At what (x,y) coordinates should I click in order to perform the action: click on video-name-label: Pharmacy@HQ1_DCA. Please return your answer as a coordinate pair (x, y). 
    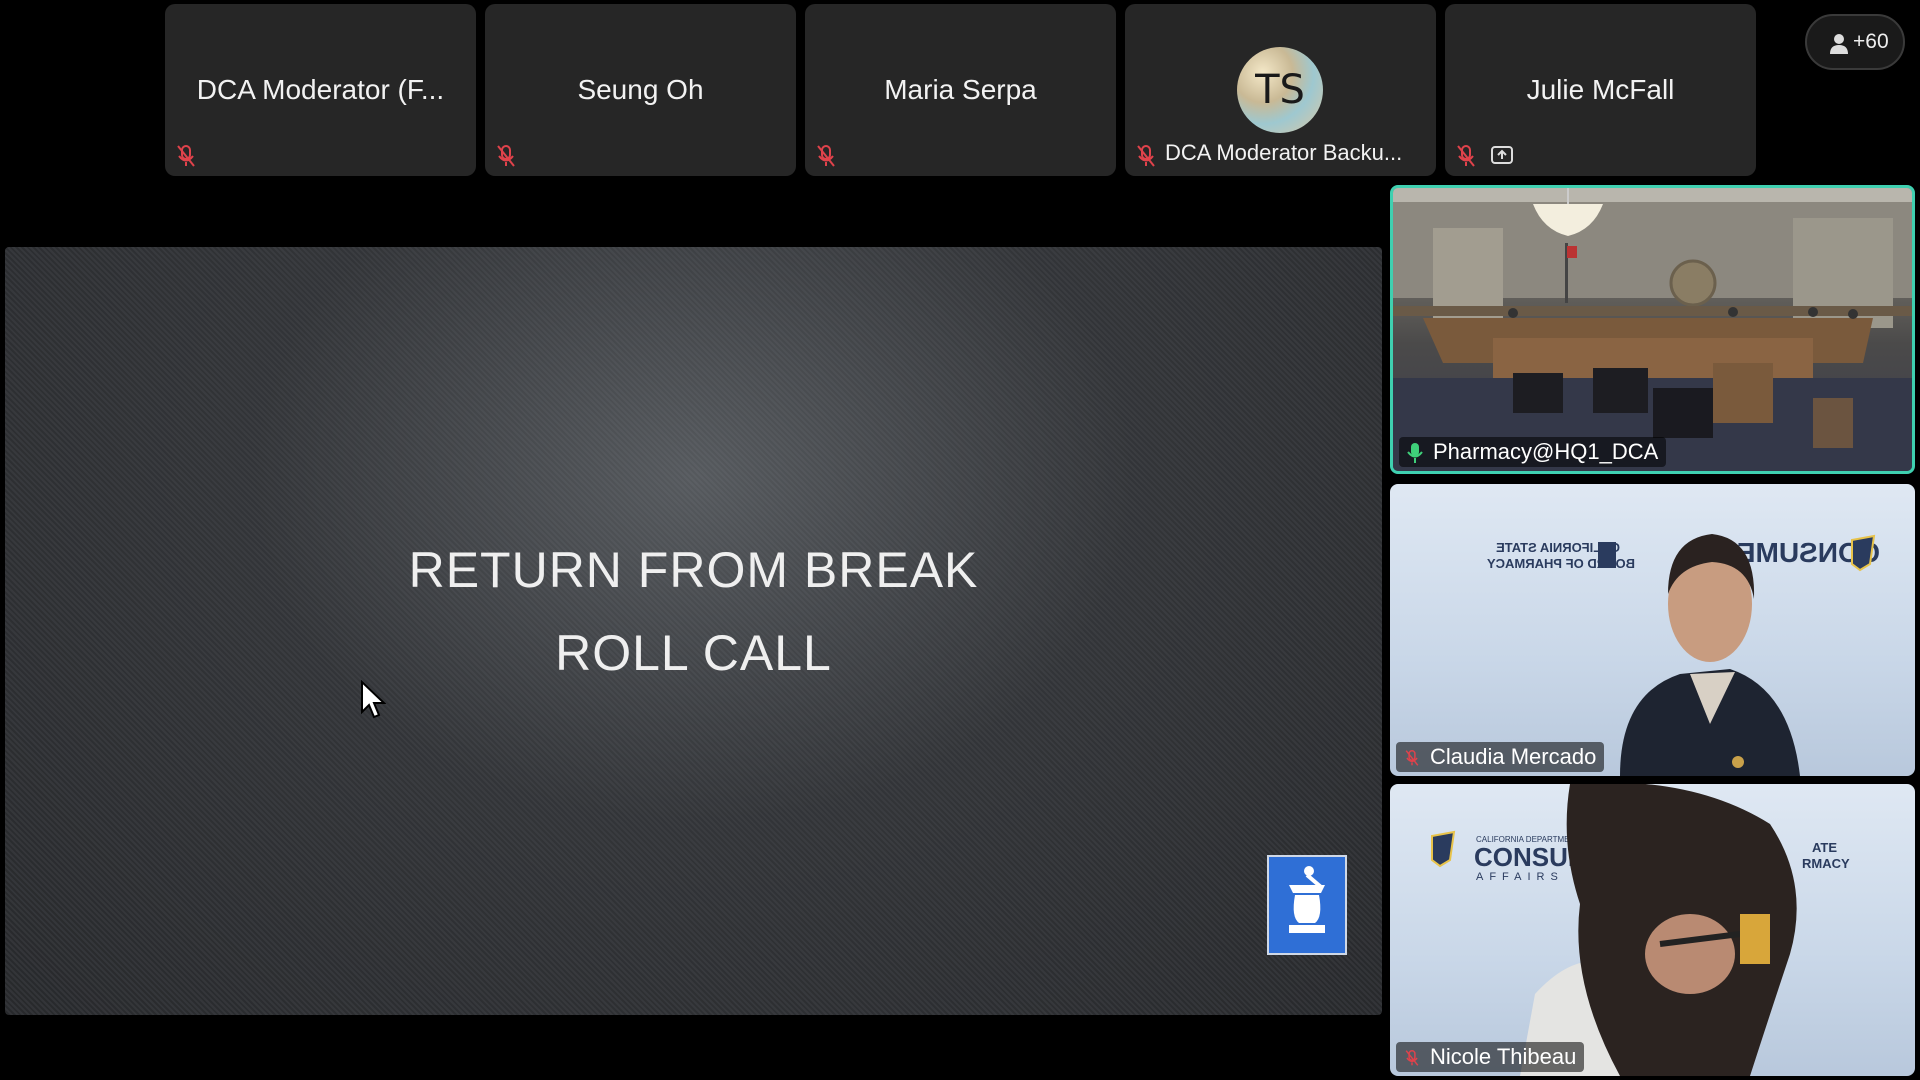
    Looking at the image, I should click on (1533, 452).